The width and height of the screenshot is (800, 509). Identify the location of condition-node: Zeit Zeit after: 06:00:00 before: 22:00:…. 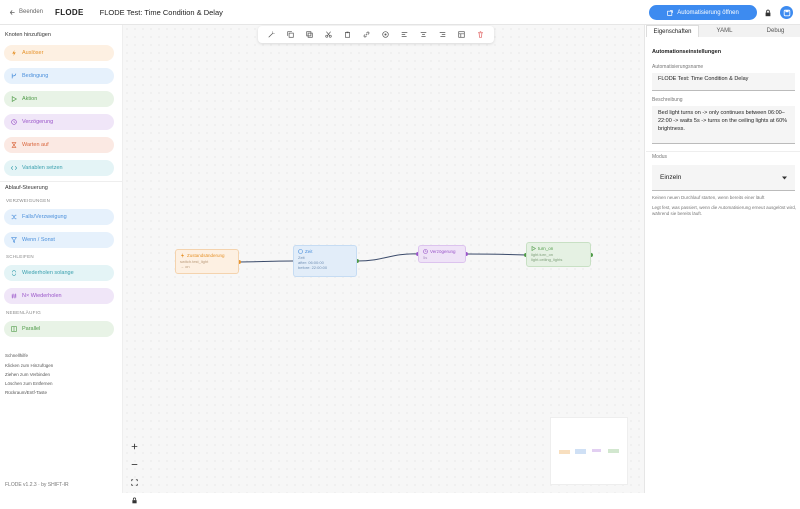
(325, 261).